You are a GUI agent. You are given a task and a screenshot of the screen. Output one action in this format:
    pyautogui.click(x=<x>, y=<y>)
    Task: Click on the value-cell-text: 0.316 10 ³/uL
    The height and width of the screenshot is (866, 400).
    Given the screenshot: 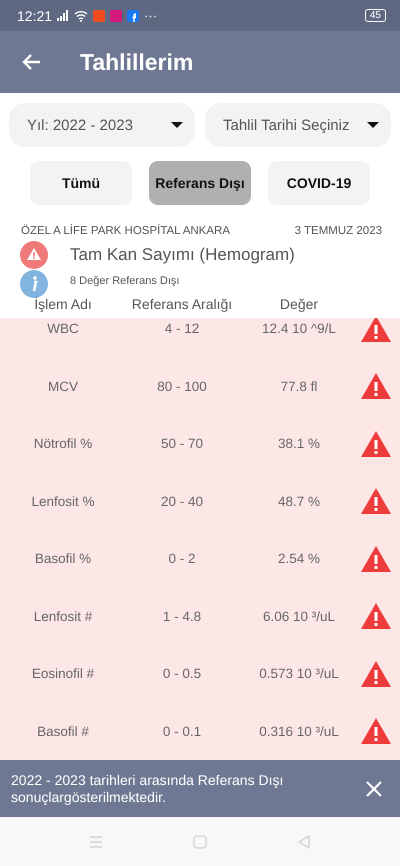 What is the action you would take?
    pyautogui.click(x=299, y=731)
    